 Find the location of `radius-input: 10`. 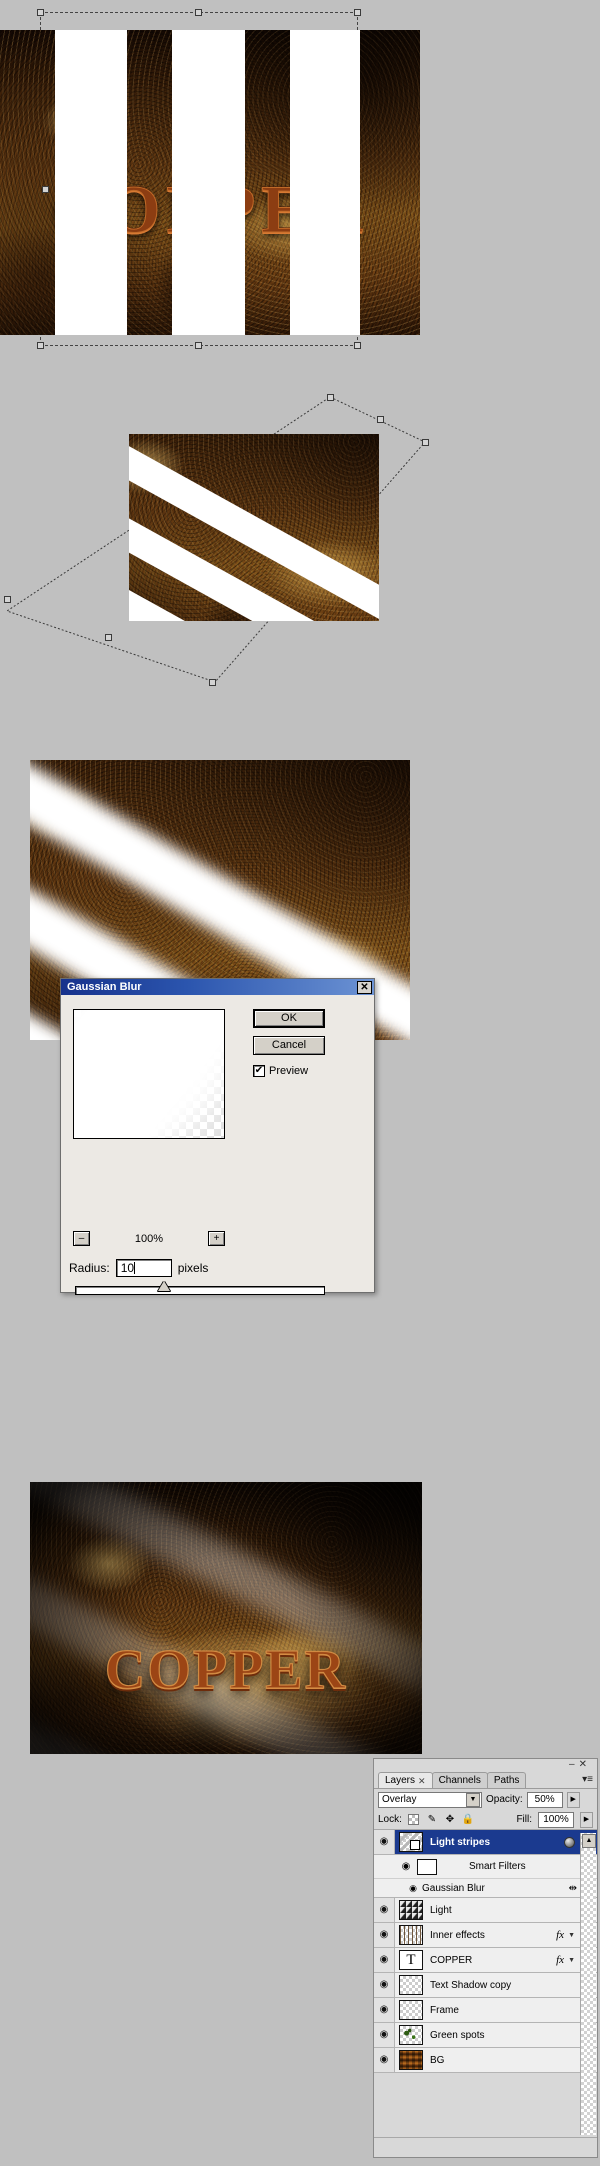

radius-input: 10 is located at coordinates (143, 1268).